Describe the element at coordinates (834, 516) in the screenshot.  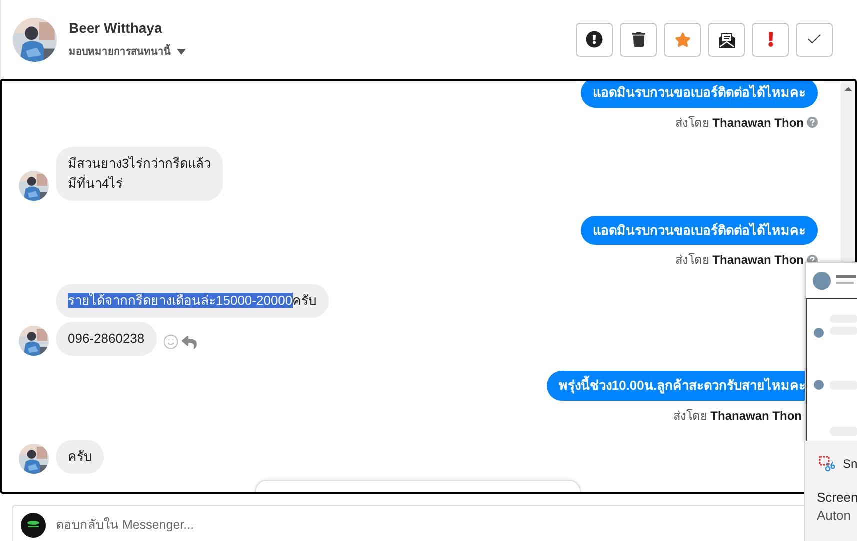
I see `toast-text: Auton` at that location.